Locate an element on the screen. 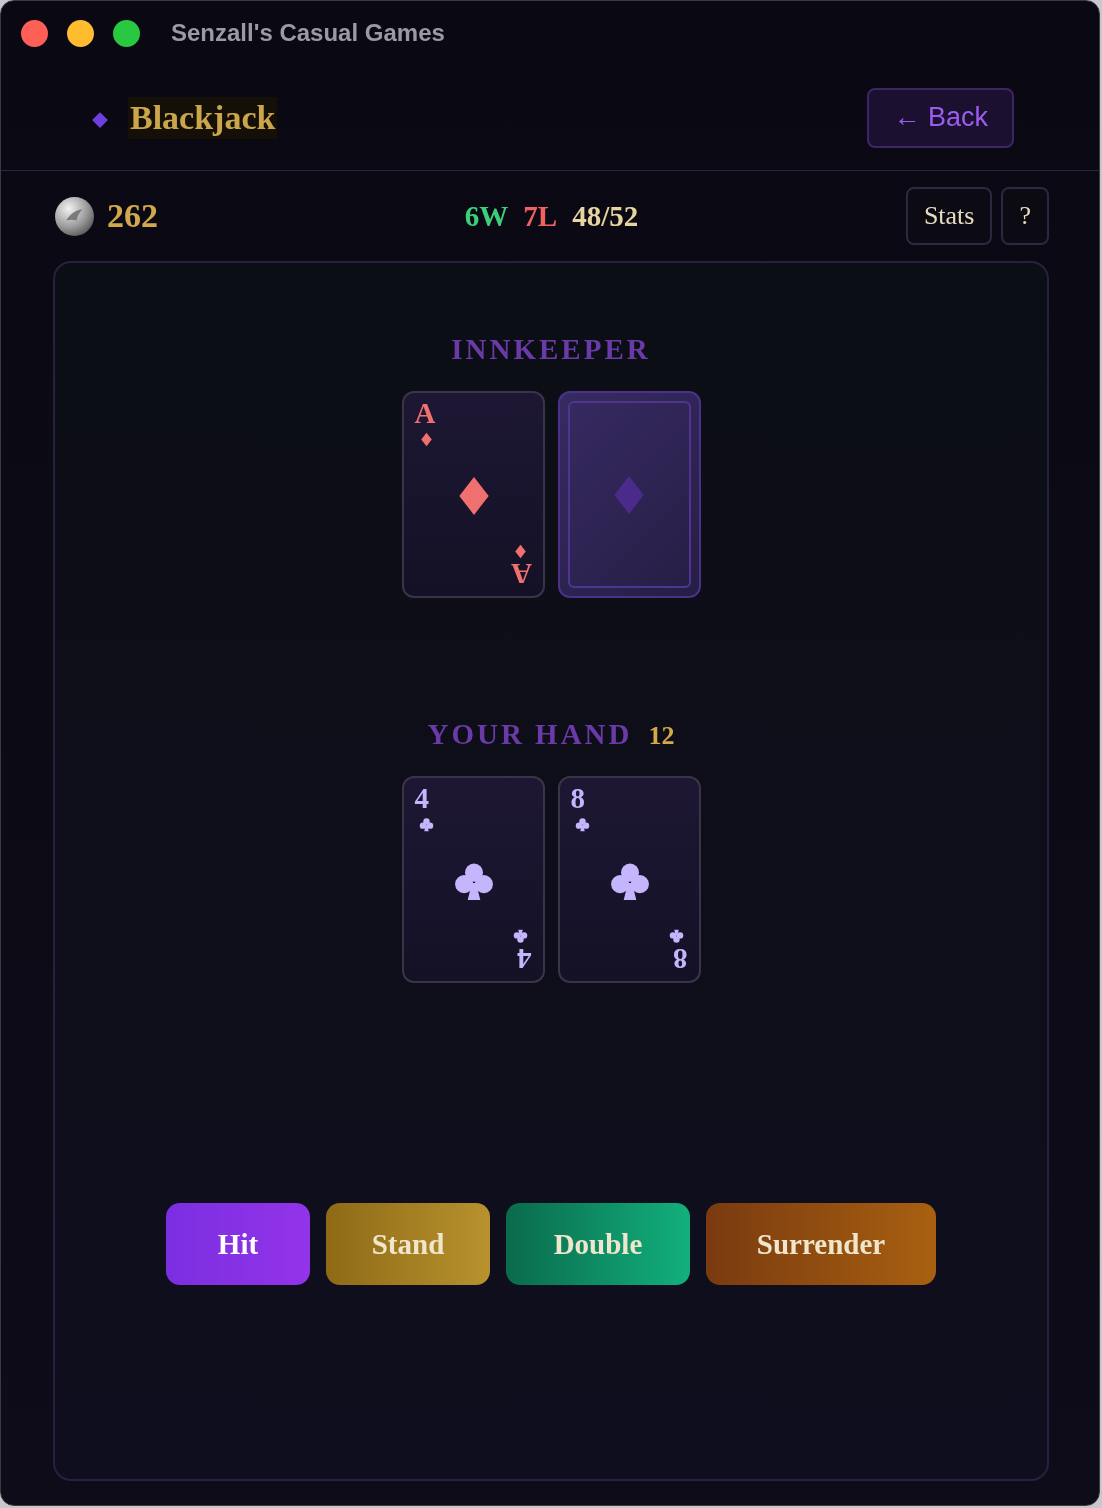 This screenshot has width=1102, height=1508. losses-count: 7L is located at coordinates (540, 216).